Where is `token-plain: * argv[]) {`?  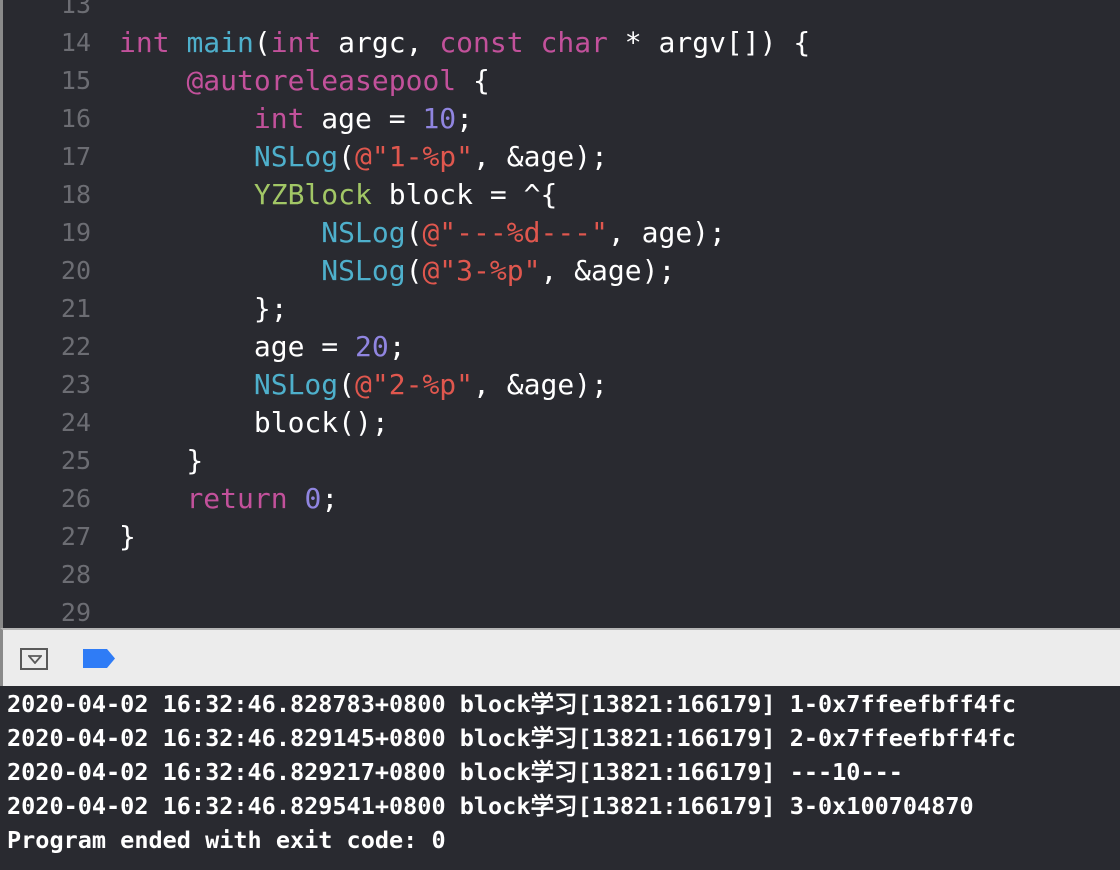
token-plain: * argv[]) { is located at coordinates (709, 42).